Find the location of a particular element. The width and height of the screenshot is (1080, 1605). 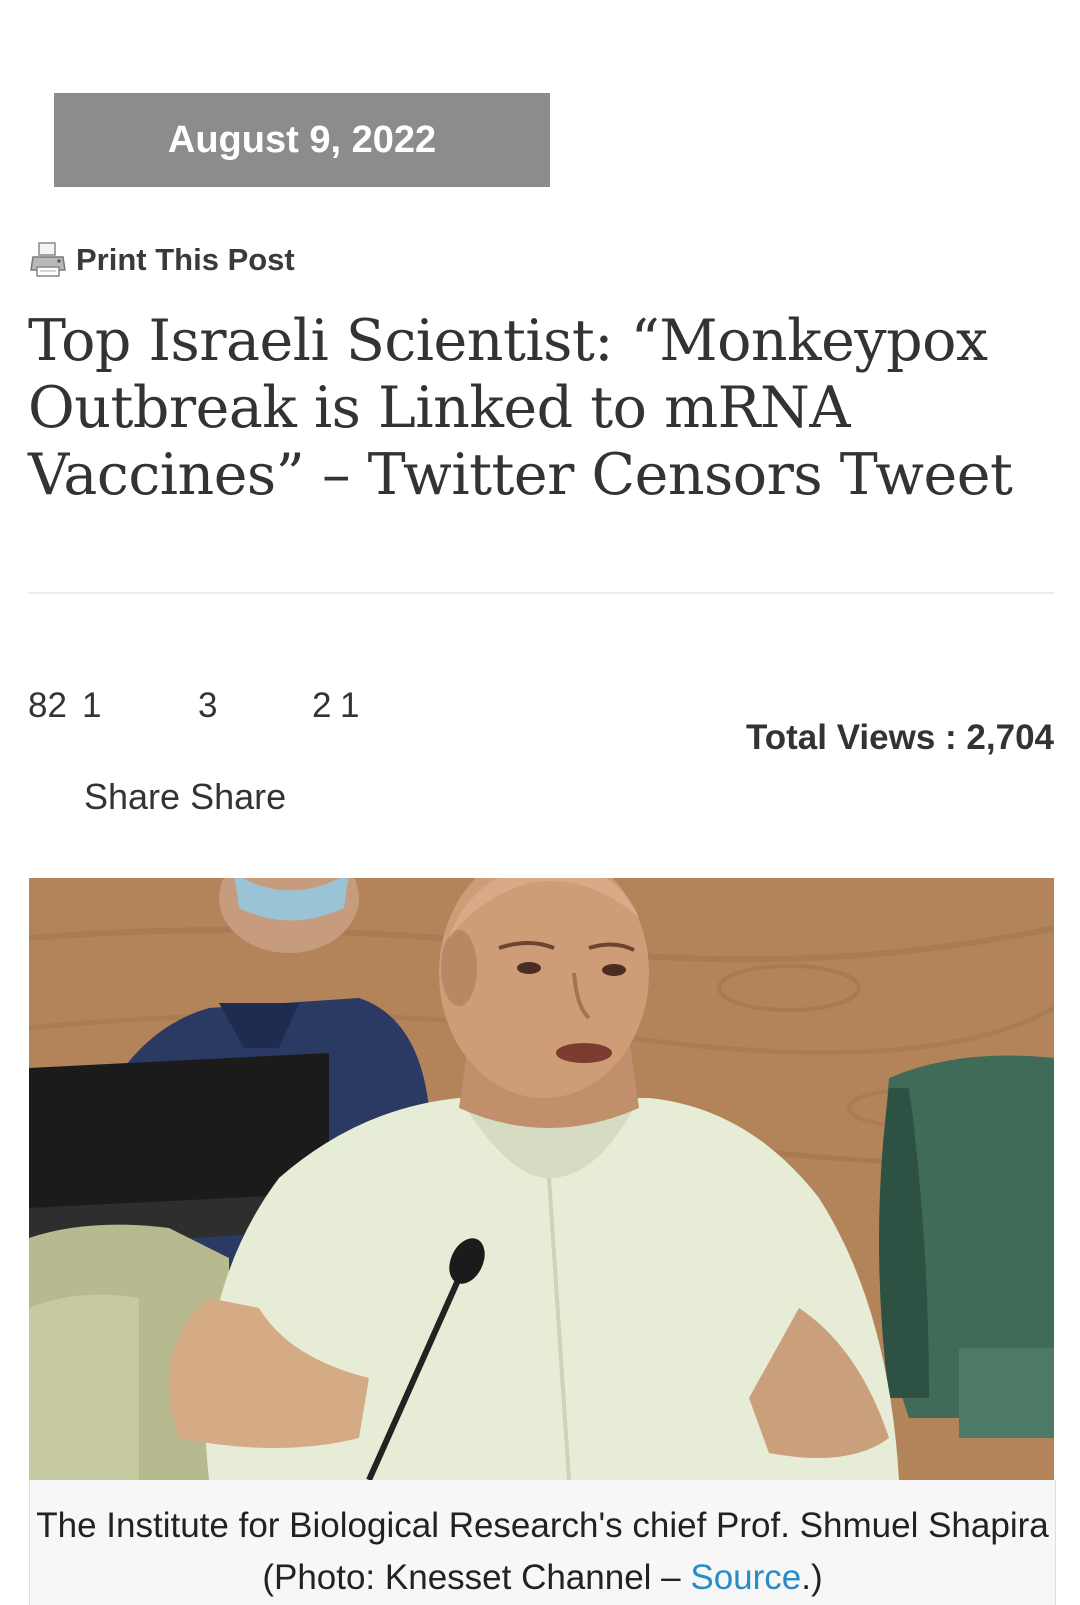

print-post-label: Print This Post is located at coordinates (185, 259).